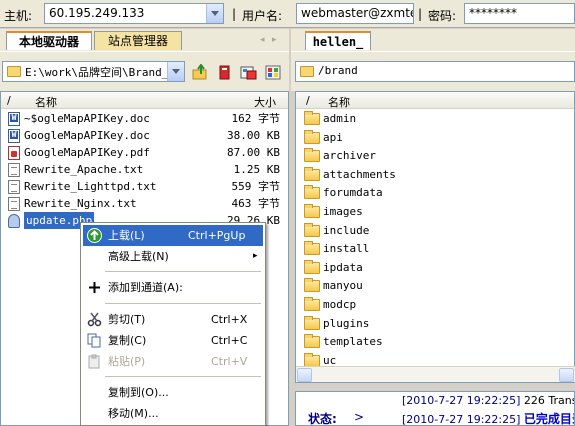 The height and width of the screenshot is (426, 575). I want to click on scissors-icon, so click(94, 319).